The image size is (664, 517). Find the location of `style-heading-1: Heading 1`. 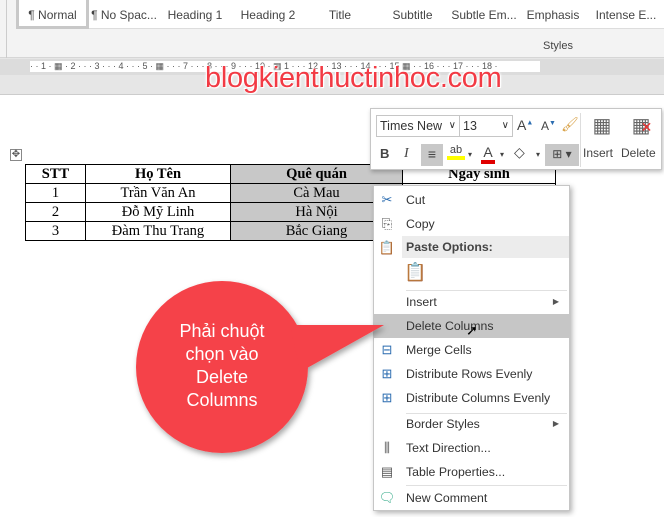

style-heading-1: Heading 1 is located at coordinates (195, 14).